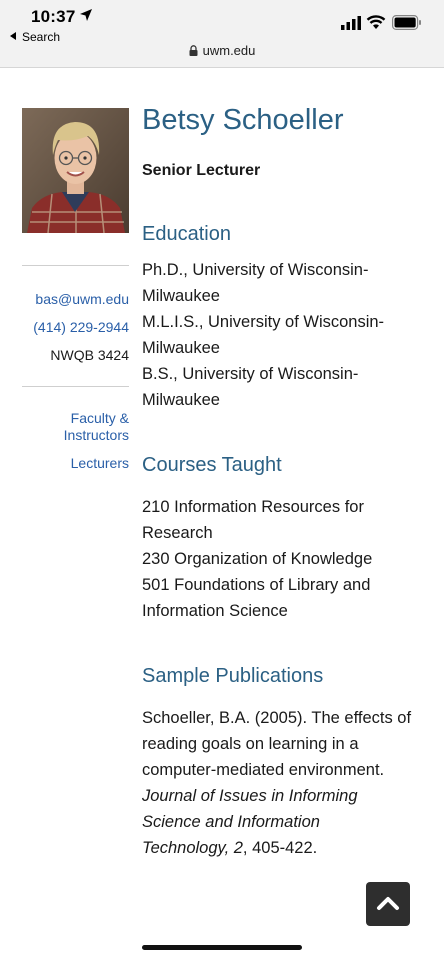 This screenshot has height=960, width=444. I want to click on back-app-label: Search, so click(41, 37).